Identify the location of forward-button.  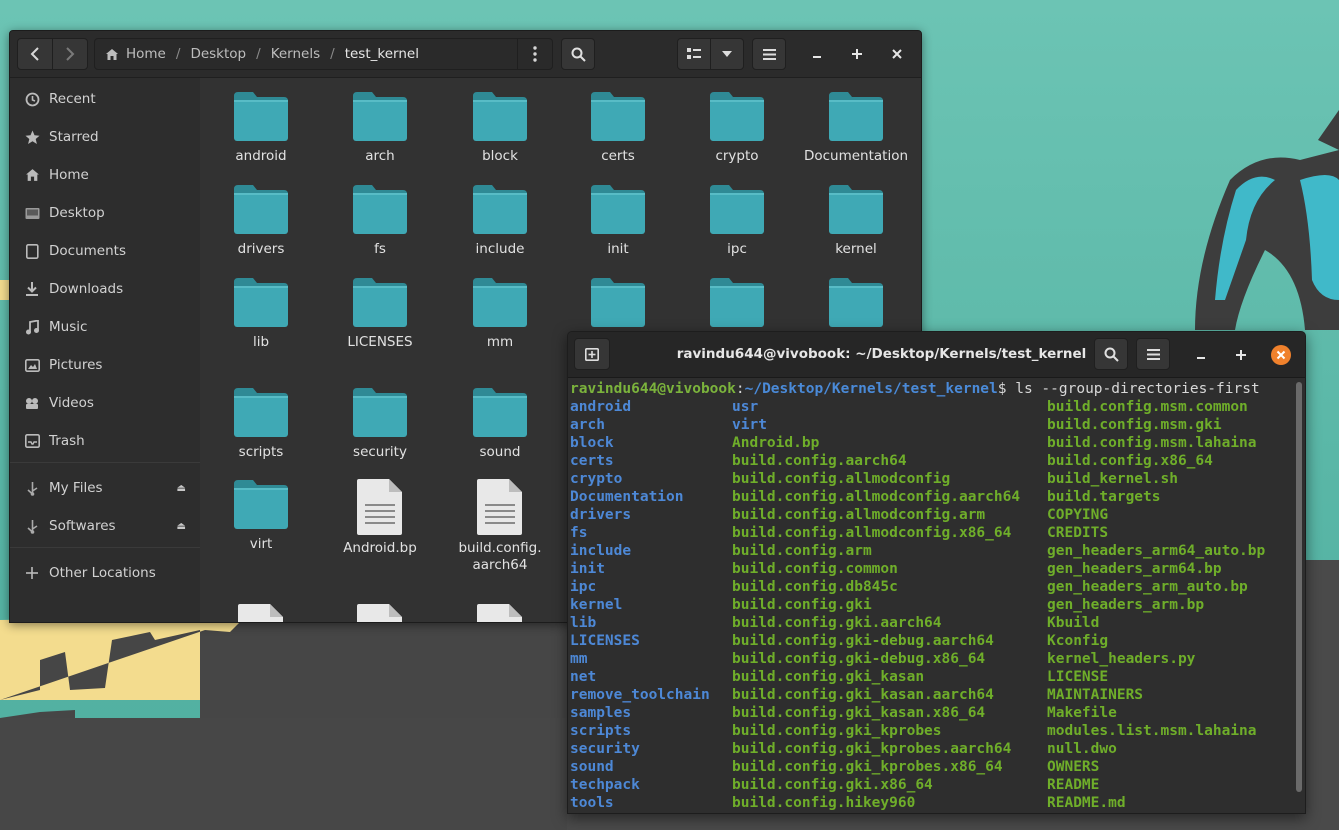
(70, 54).